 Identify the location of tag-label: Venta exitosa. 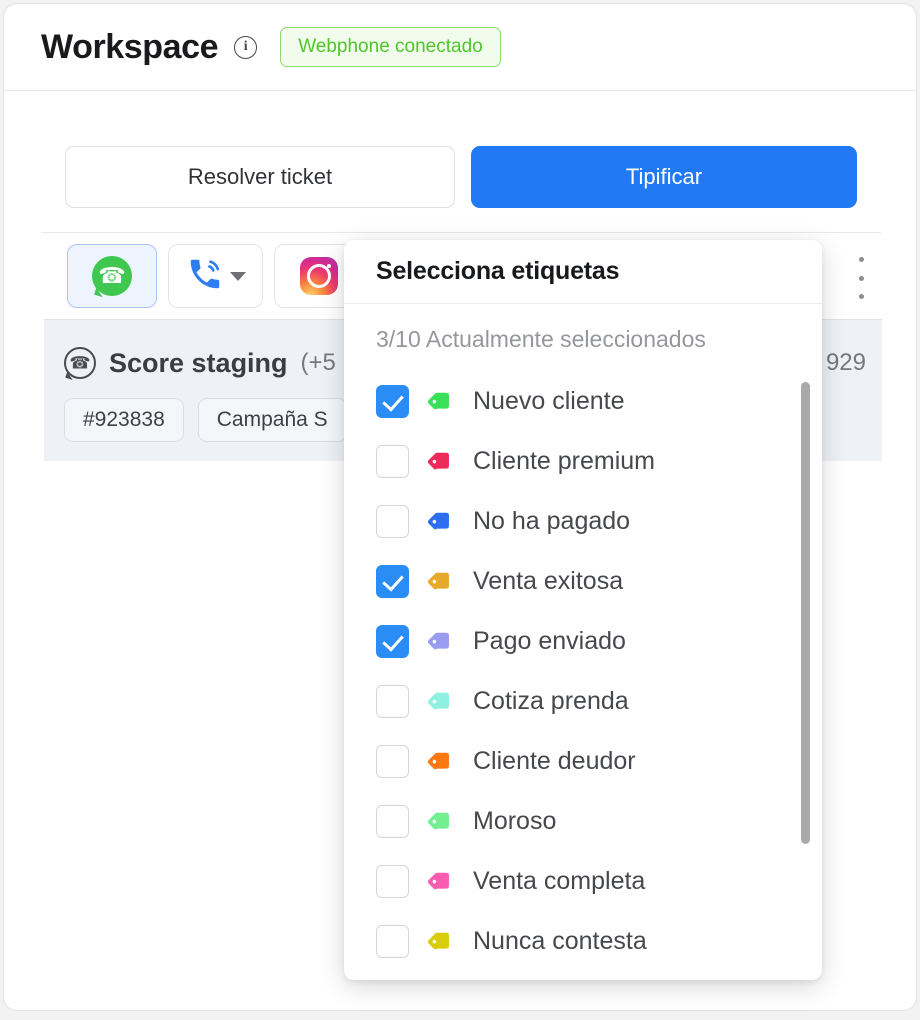
(548, 580).